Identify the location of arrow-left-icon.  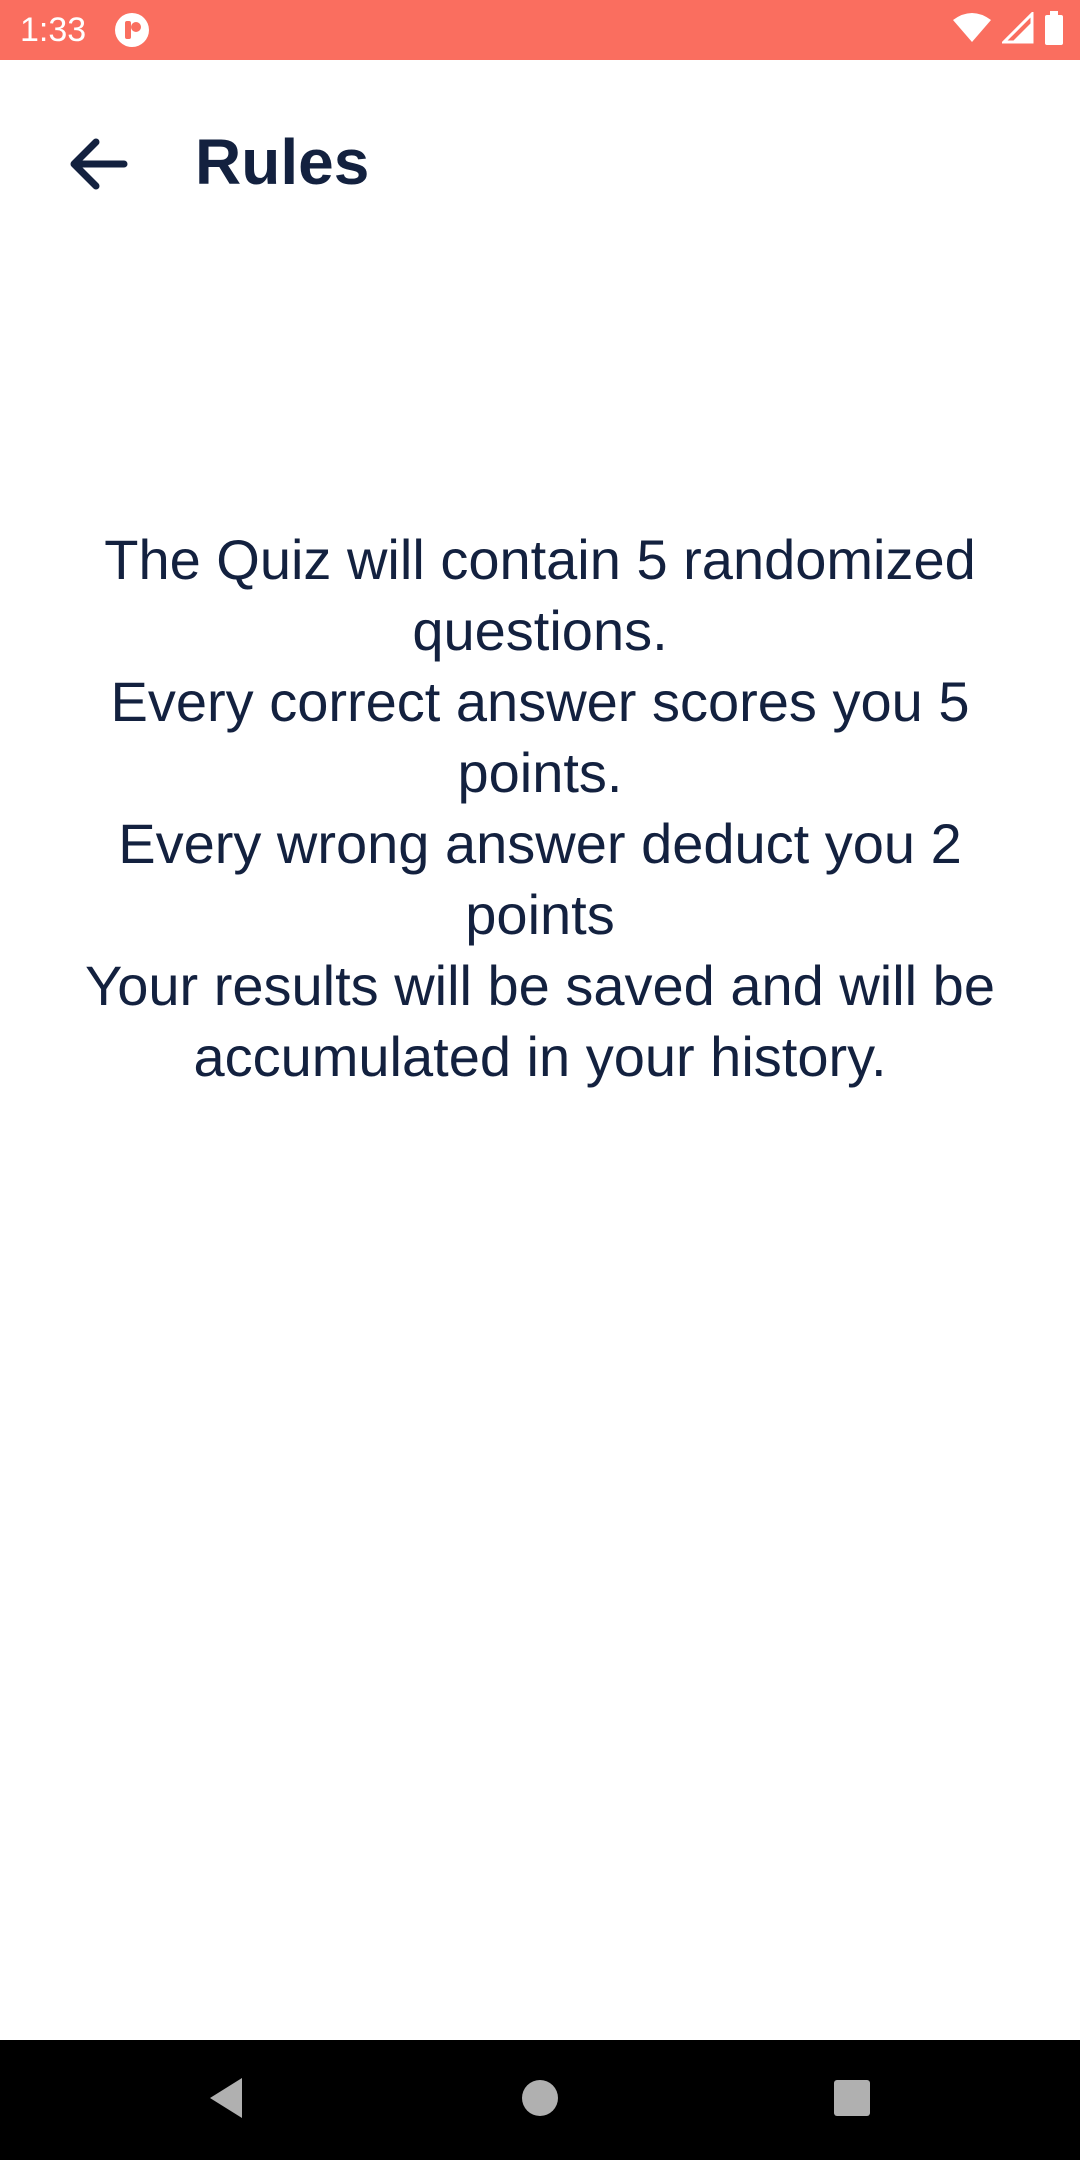
(98, 166).